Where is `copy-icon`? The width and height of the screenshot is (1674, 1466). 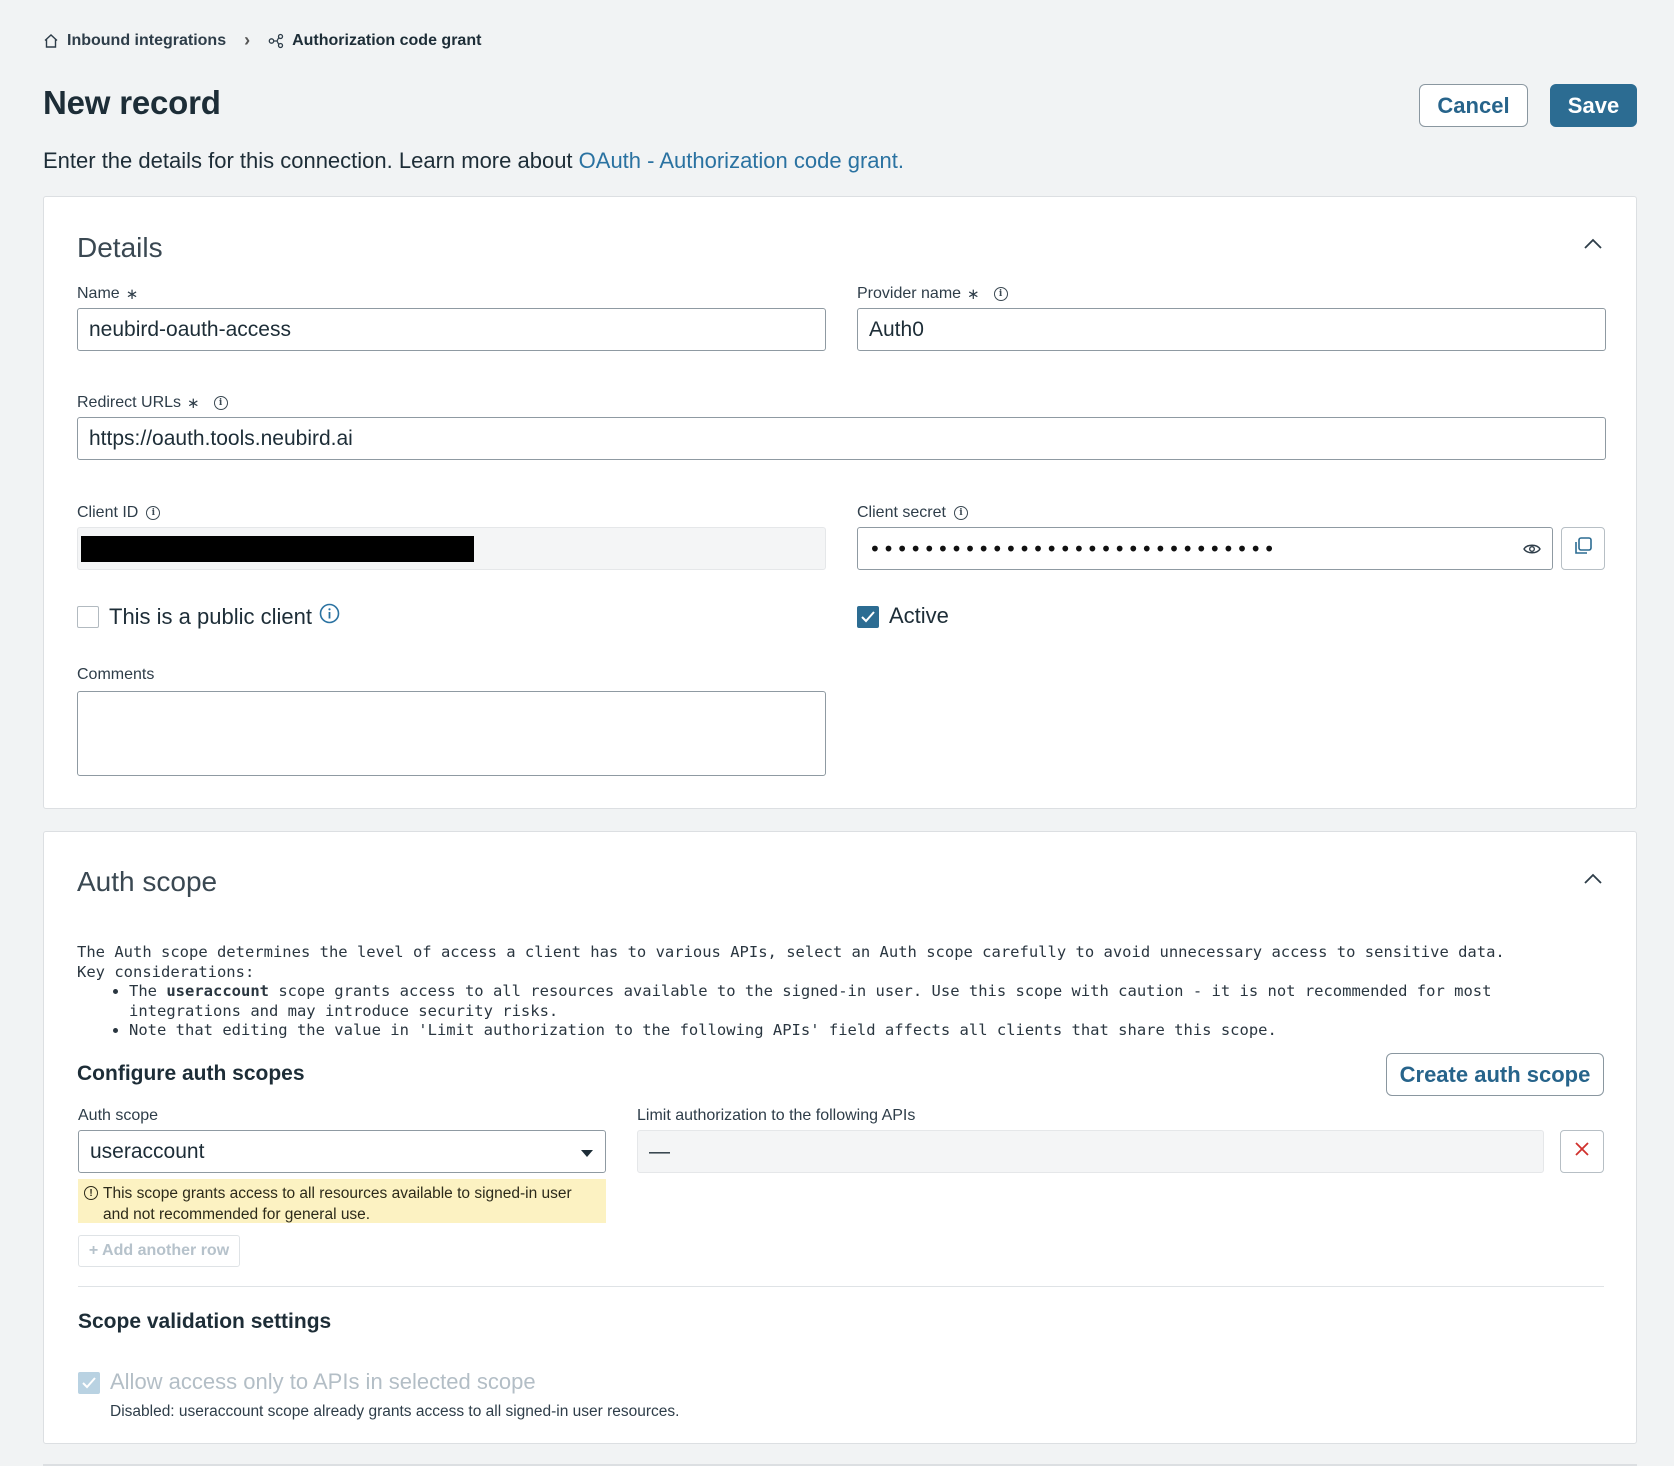 copy-icon is located at coordinates (1583, 548).